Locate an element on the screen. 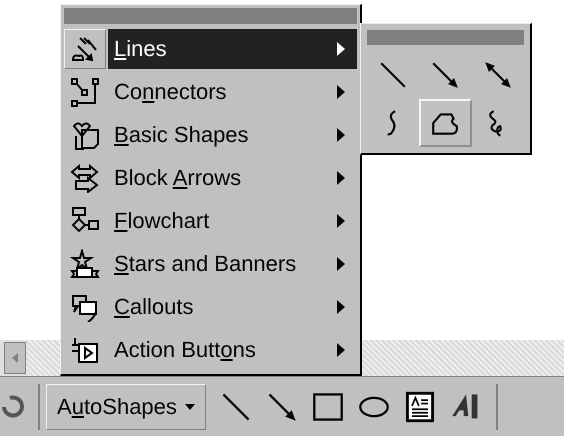 The image size is (564, 436). menu-item: Lines is located at coordinates (232, 48).